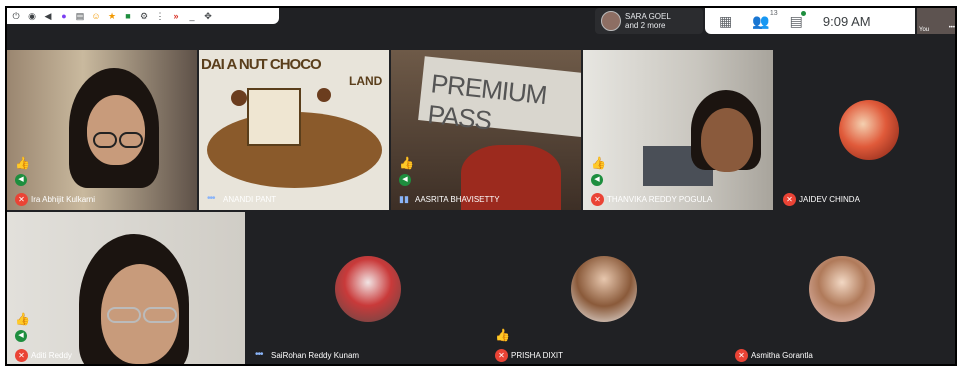 The image size is (965, 370). Describe the element at coordinates (366, 81) in the screenshot. I see `drawing-subtitle: LAND` at that location.